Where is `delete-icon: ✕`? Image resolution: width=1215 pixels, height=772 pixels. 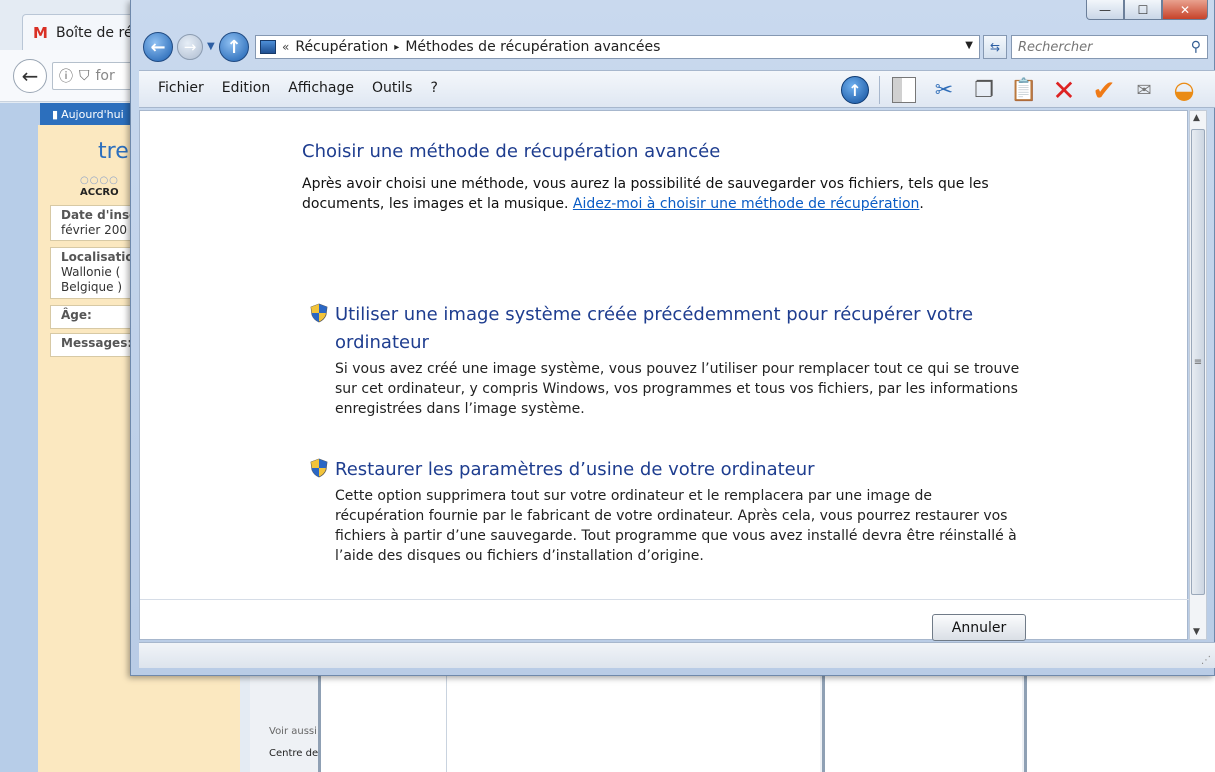
delete-icon: ✕ is located at coordinates (1064, 90).